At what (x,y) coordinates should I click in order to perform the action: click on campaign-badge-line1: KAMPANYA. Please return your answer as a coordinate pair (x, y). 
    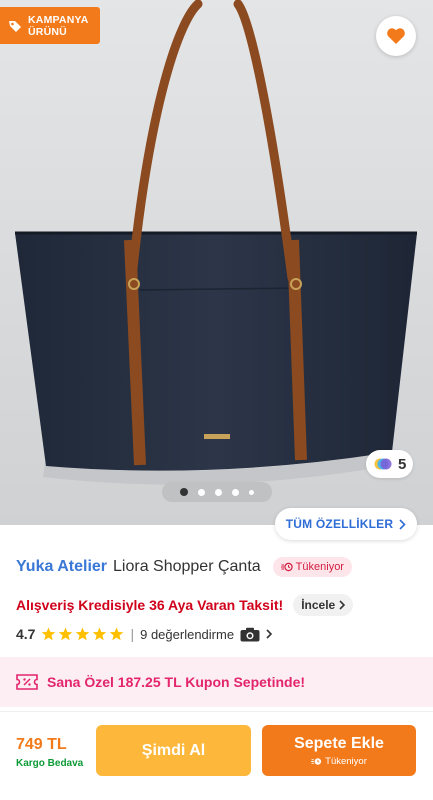
    Looking at the image, I should click on (58, 19).